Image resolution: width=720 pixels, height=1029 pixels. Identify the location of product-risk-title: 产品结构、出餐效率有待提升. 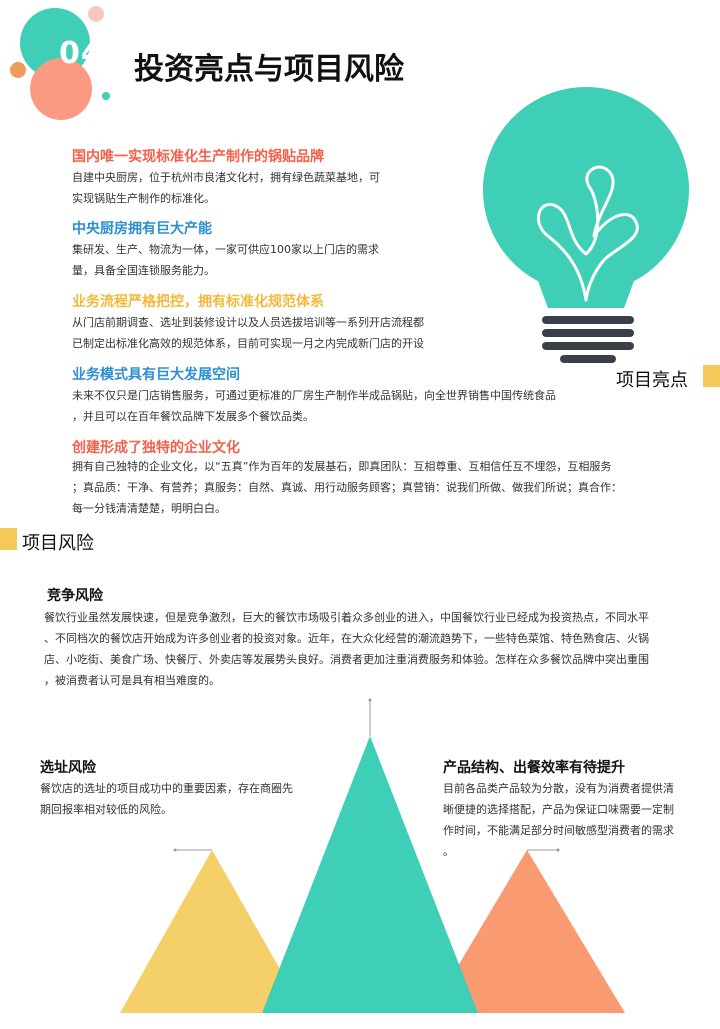
(534, 768).